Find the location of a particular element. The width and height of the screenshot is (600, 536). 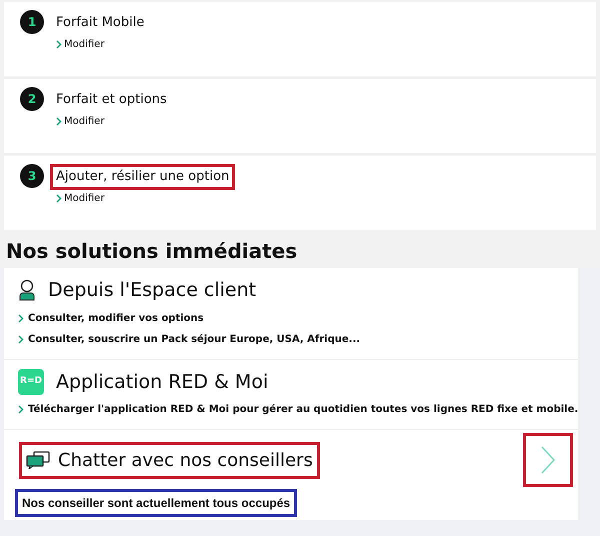

status-message: Nos conseiller sont actuellement tous occupés is located at coordinates (156, 503).